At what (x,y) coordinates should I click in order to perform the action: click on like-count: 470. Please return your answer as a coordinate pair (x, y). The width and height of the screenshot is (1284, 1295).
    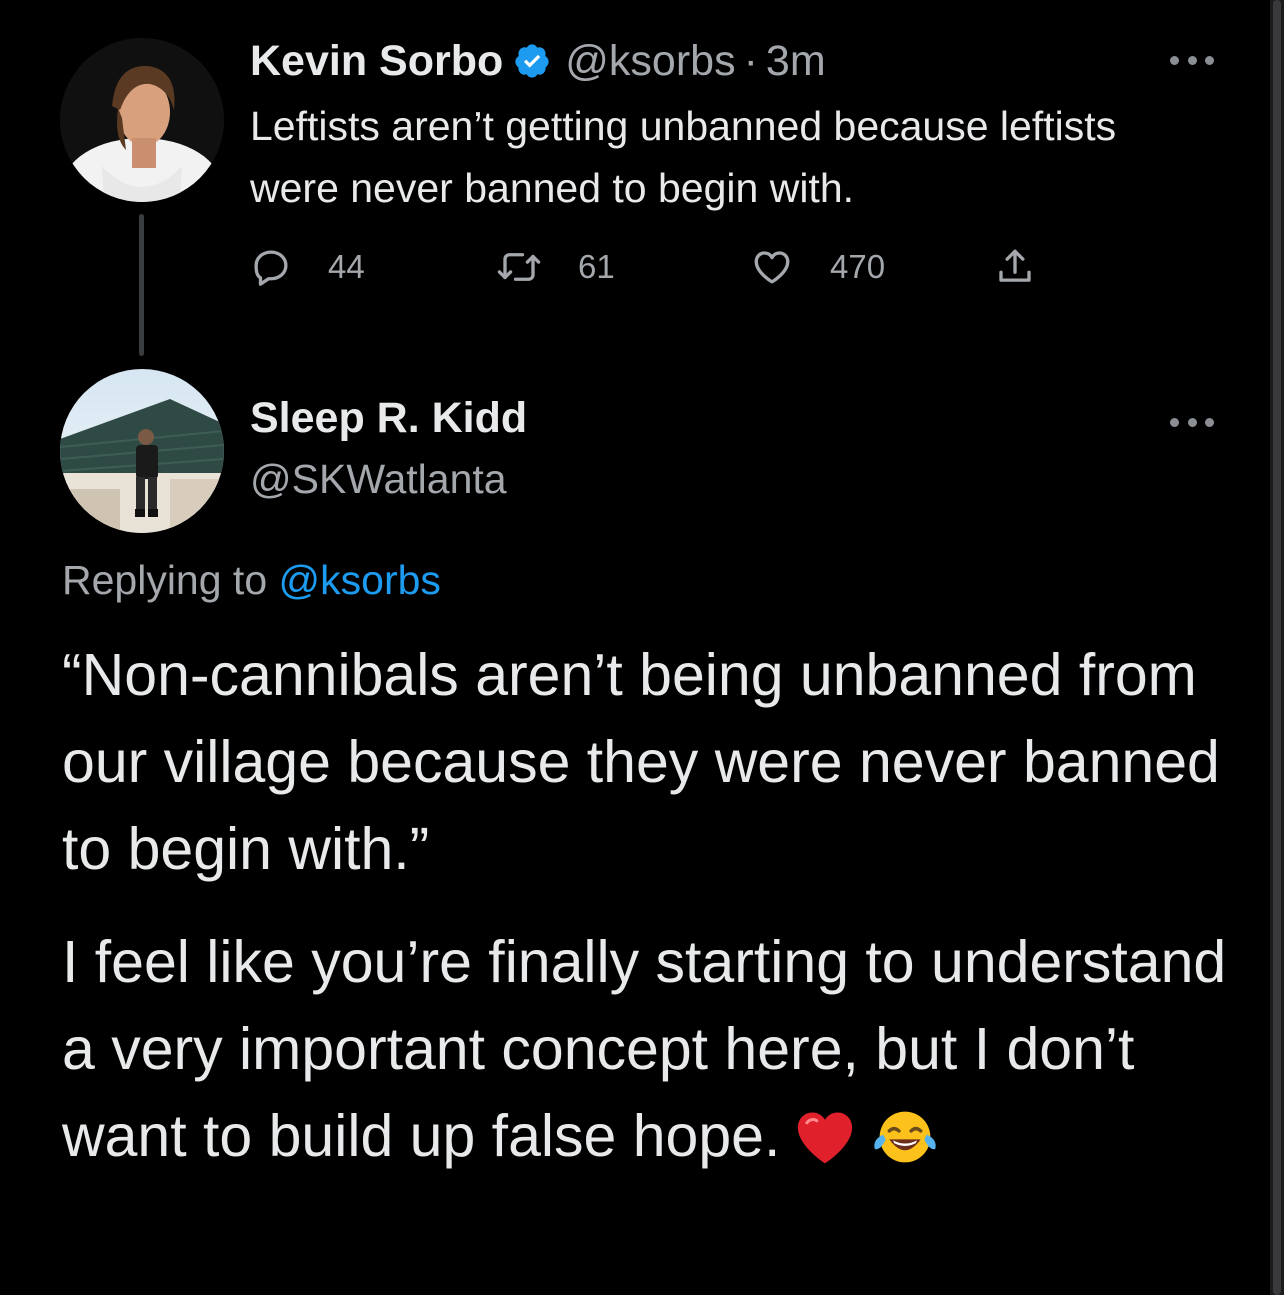
    Looking at the image, I should click on (858, 266).